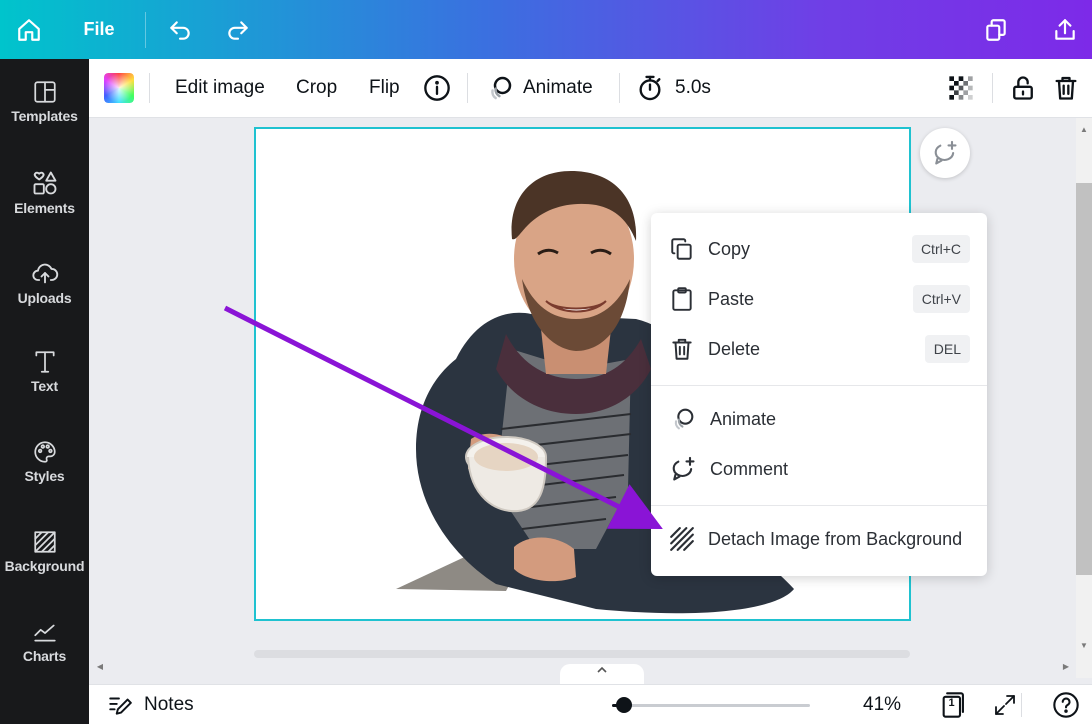 The height and width of the screenshot is (724, 1092). I want to click on zoom-level-button: 41%, so click(882, 704).